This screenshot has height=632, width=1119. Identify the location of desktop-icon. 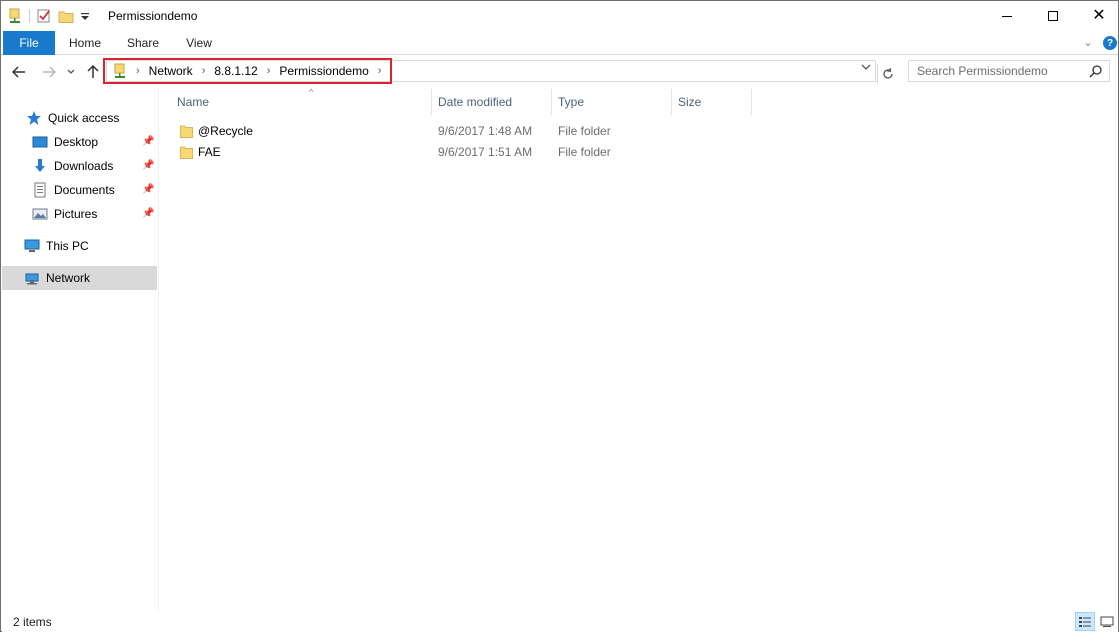
(40, 142).